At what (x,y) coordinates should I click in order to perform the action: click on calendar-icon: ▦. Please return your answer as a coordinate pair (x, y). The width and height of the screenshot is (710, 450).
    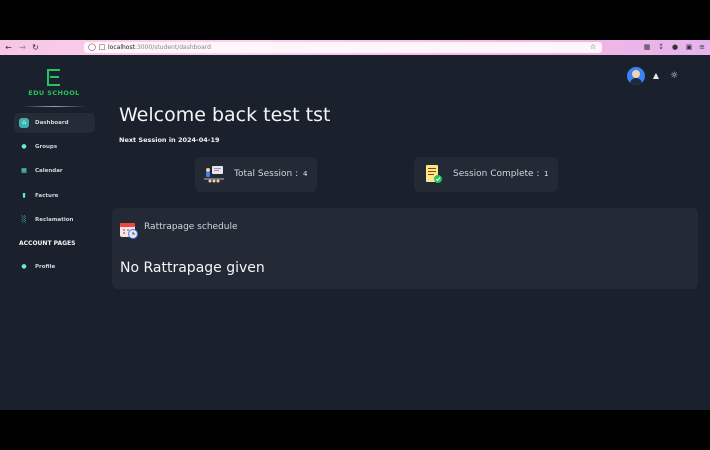
    Looking at the image, I should click on (24, 170).